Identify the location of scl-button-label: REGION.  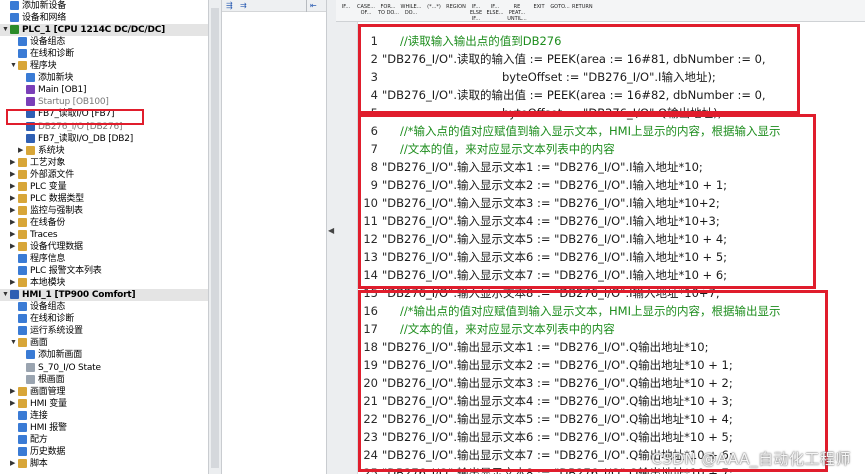
(456, 7).